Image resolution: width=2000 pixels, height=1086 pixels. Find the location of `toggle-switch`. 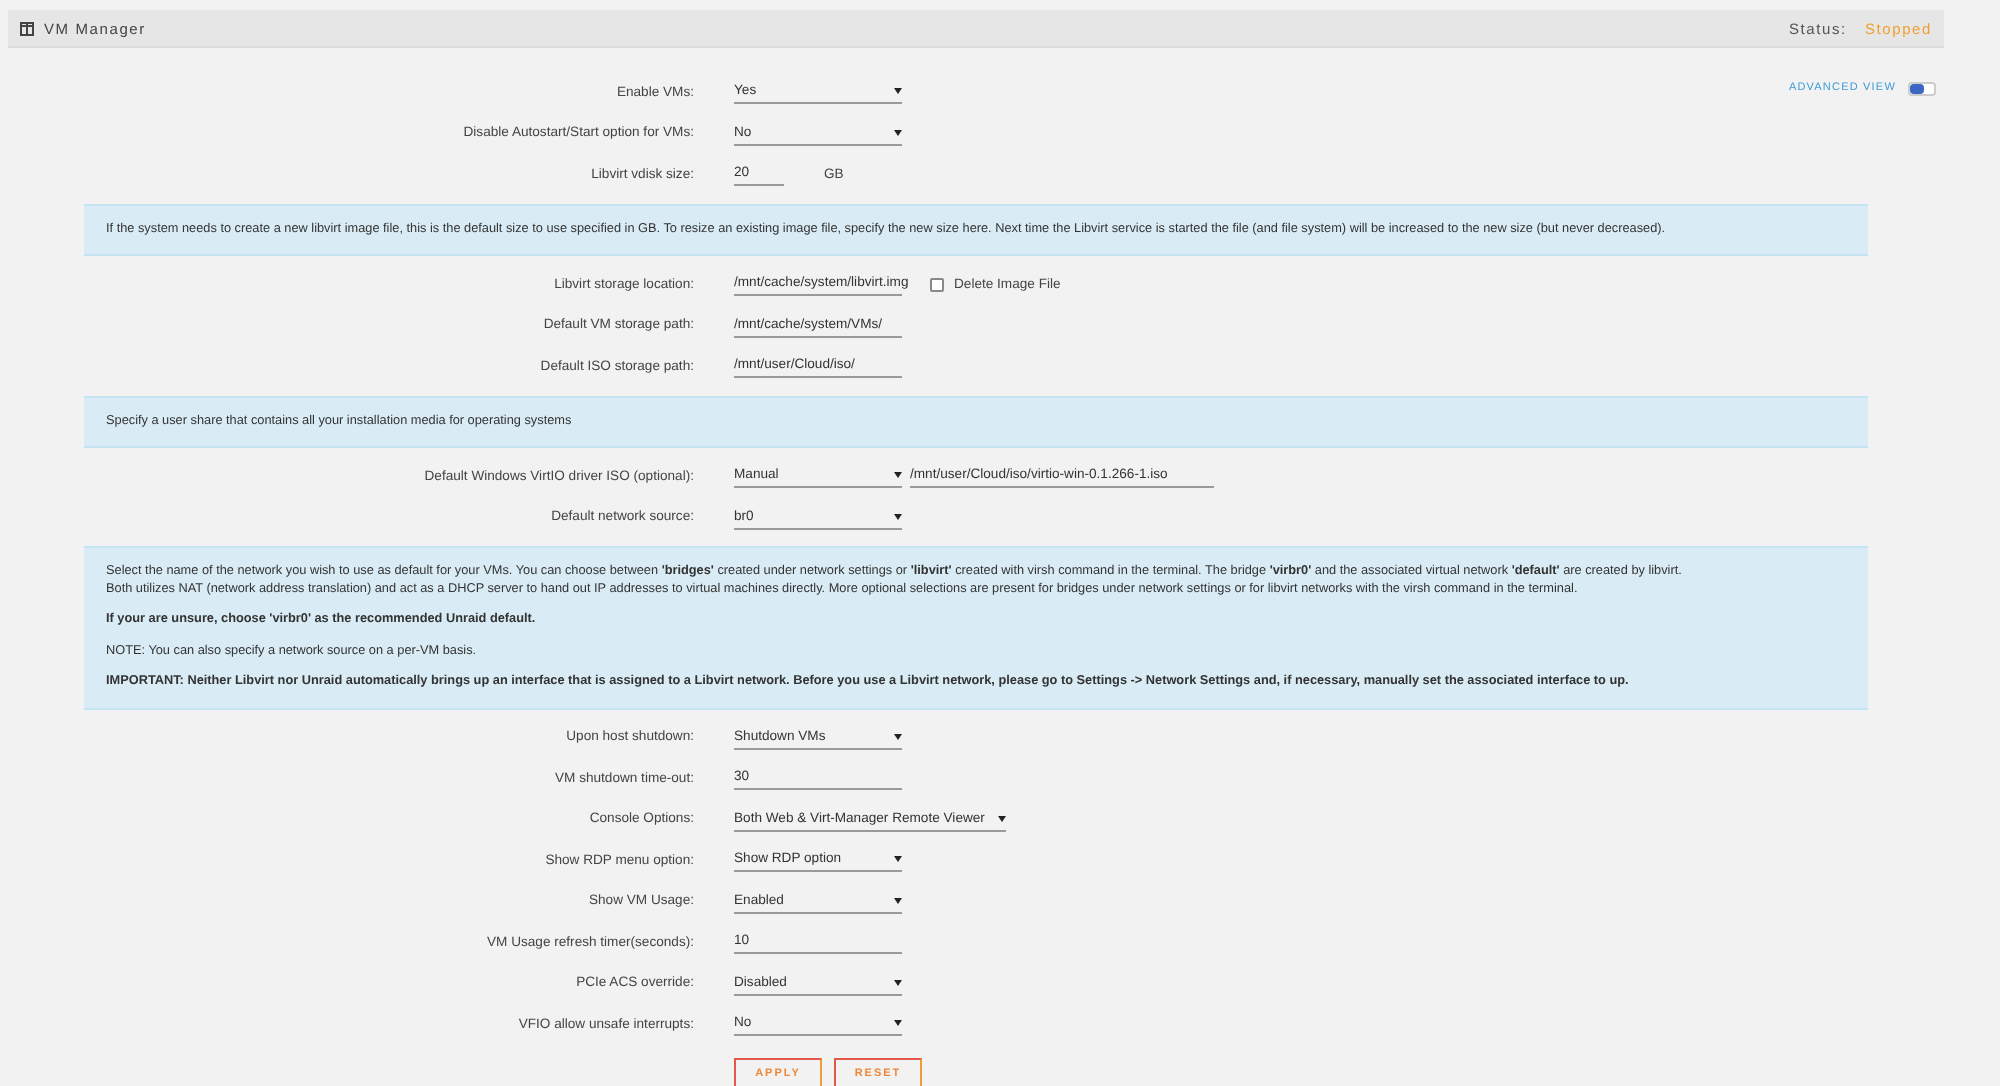

toggle-switch is located at coordinates (1922, 88).